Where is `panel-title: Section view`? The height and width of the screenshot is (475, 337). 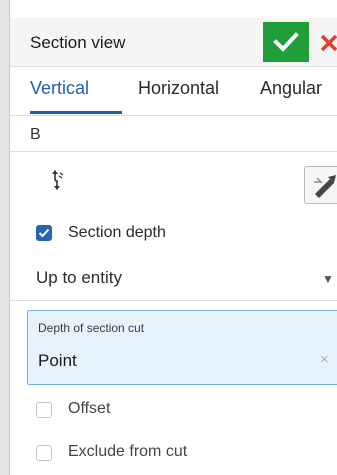 panel-title: Section view is located at coordinates (78, 42).